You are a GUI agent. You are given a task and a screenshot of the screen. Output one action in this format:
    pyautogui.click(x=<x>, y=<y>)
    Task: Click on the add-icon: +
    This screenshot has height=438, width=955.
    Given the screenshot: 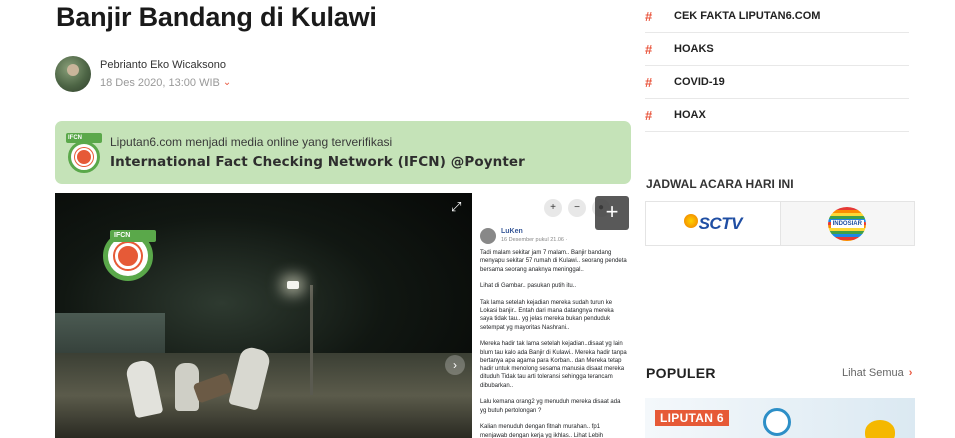 What is the action you would take?
    pyautogui.click(x=612, y=213)
    